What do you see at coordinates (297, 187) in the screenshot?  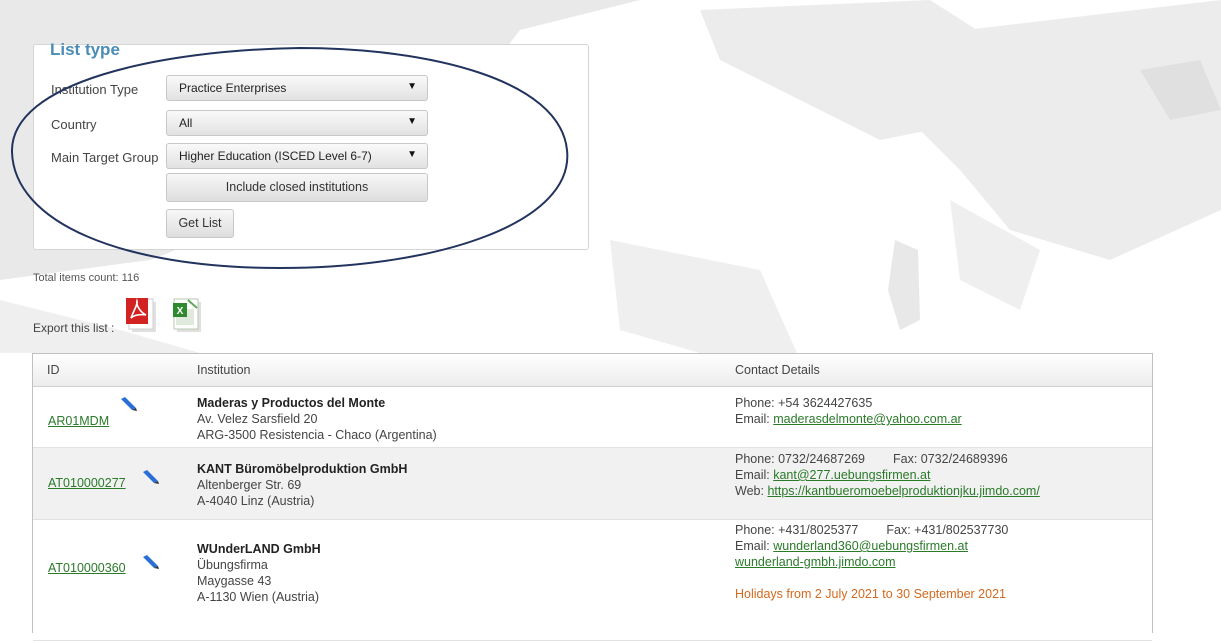 I see `include-closed-button: Include closed institutions` at bounding box center [297, 187].